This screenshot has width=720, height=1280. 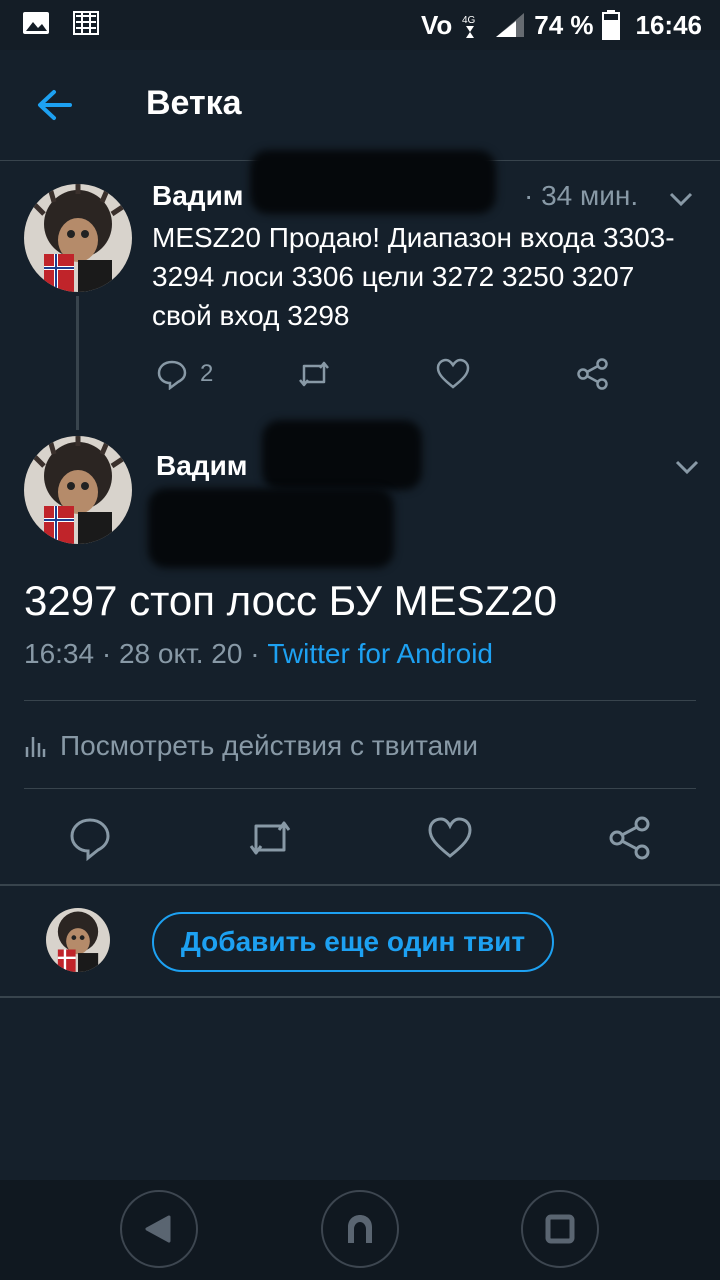 I want to click on nav-recents-button, so click(x=560, y=1229).